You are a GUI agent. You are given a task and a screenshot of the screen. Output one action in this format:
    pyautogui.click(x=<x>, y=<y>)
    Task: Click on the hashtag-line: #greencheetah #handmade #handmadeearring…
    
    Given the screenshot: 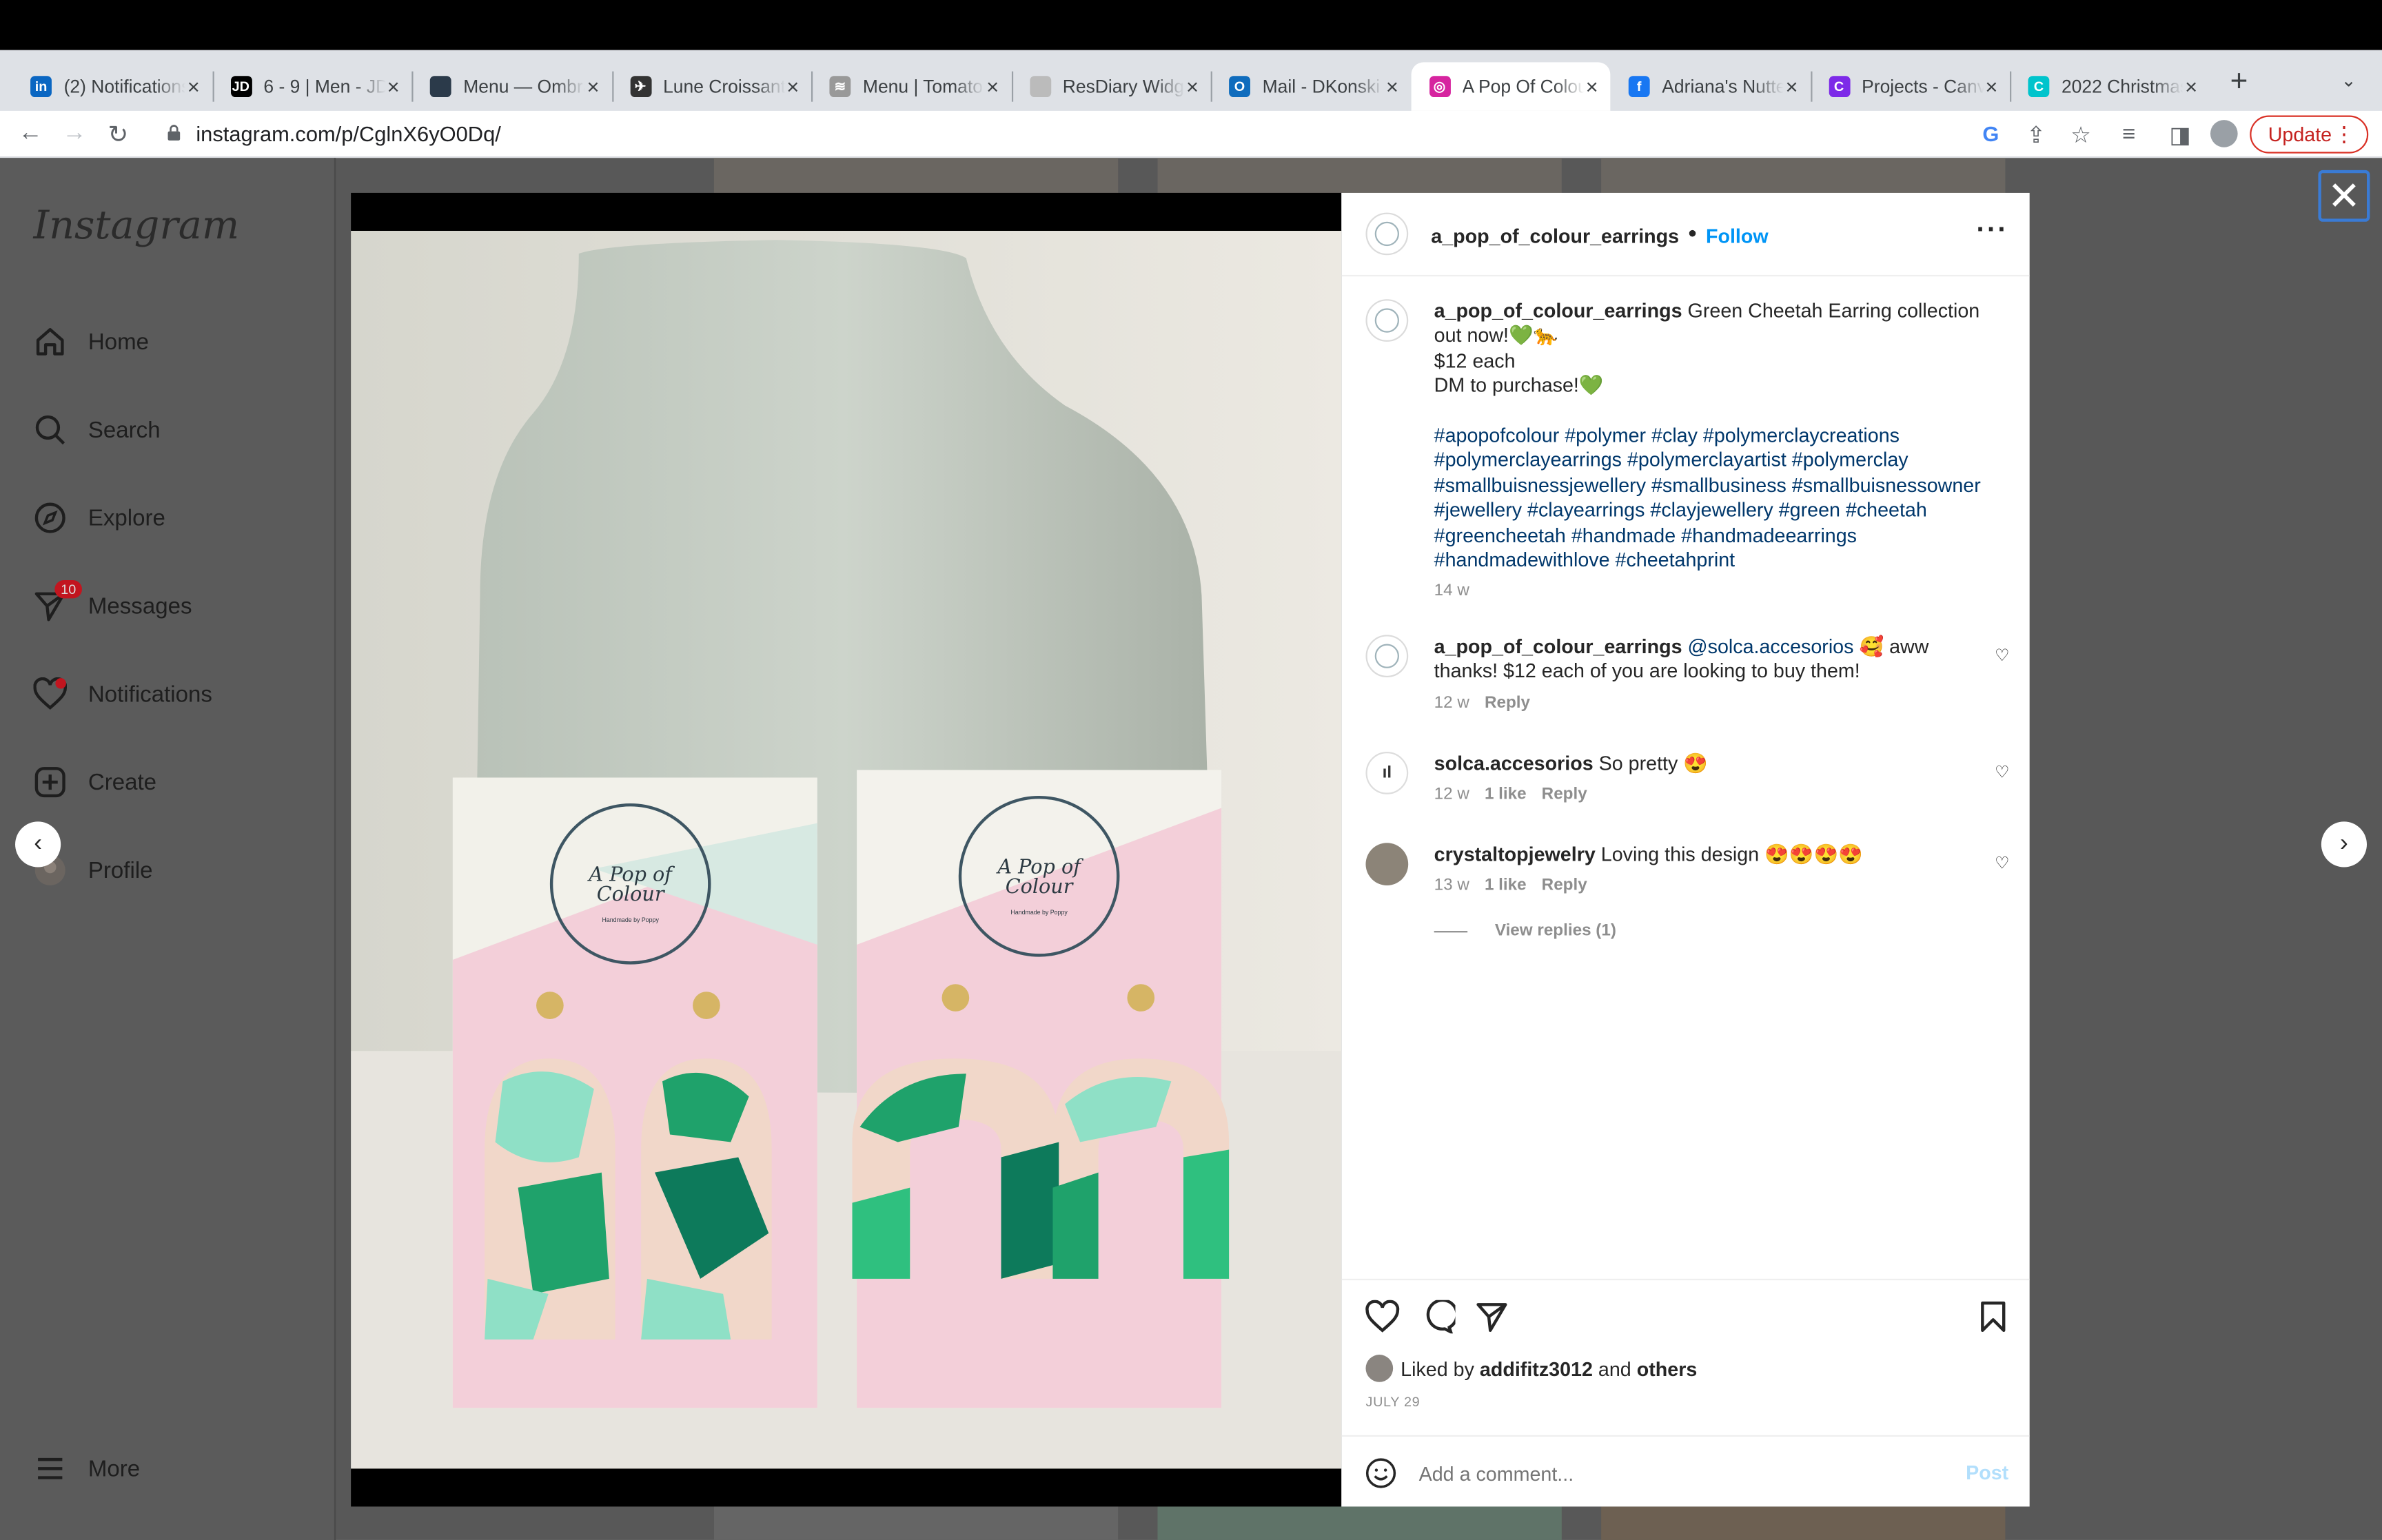 What is the action you would take?
    pyautogui.click(x=1723, y=536)
    